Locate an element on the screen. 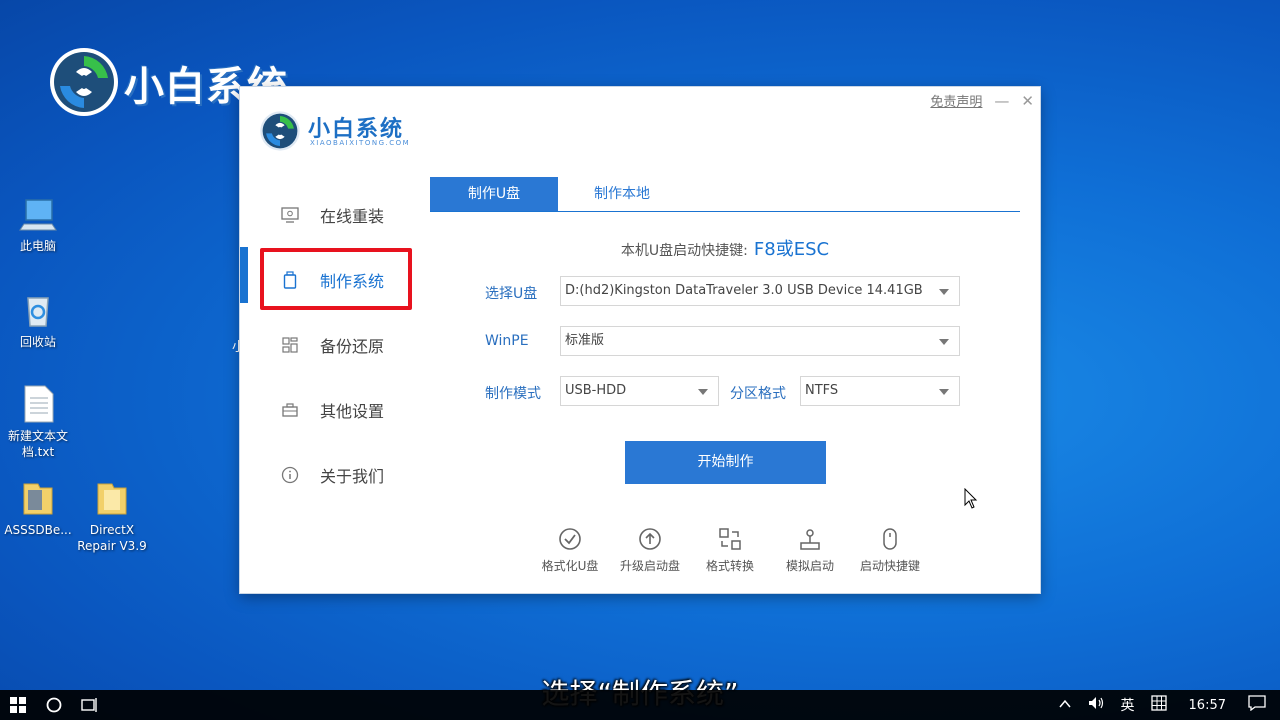 The image size is (1280, 720). desktop-icon-label: 回收站 is located at coordinates (37, 342).